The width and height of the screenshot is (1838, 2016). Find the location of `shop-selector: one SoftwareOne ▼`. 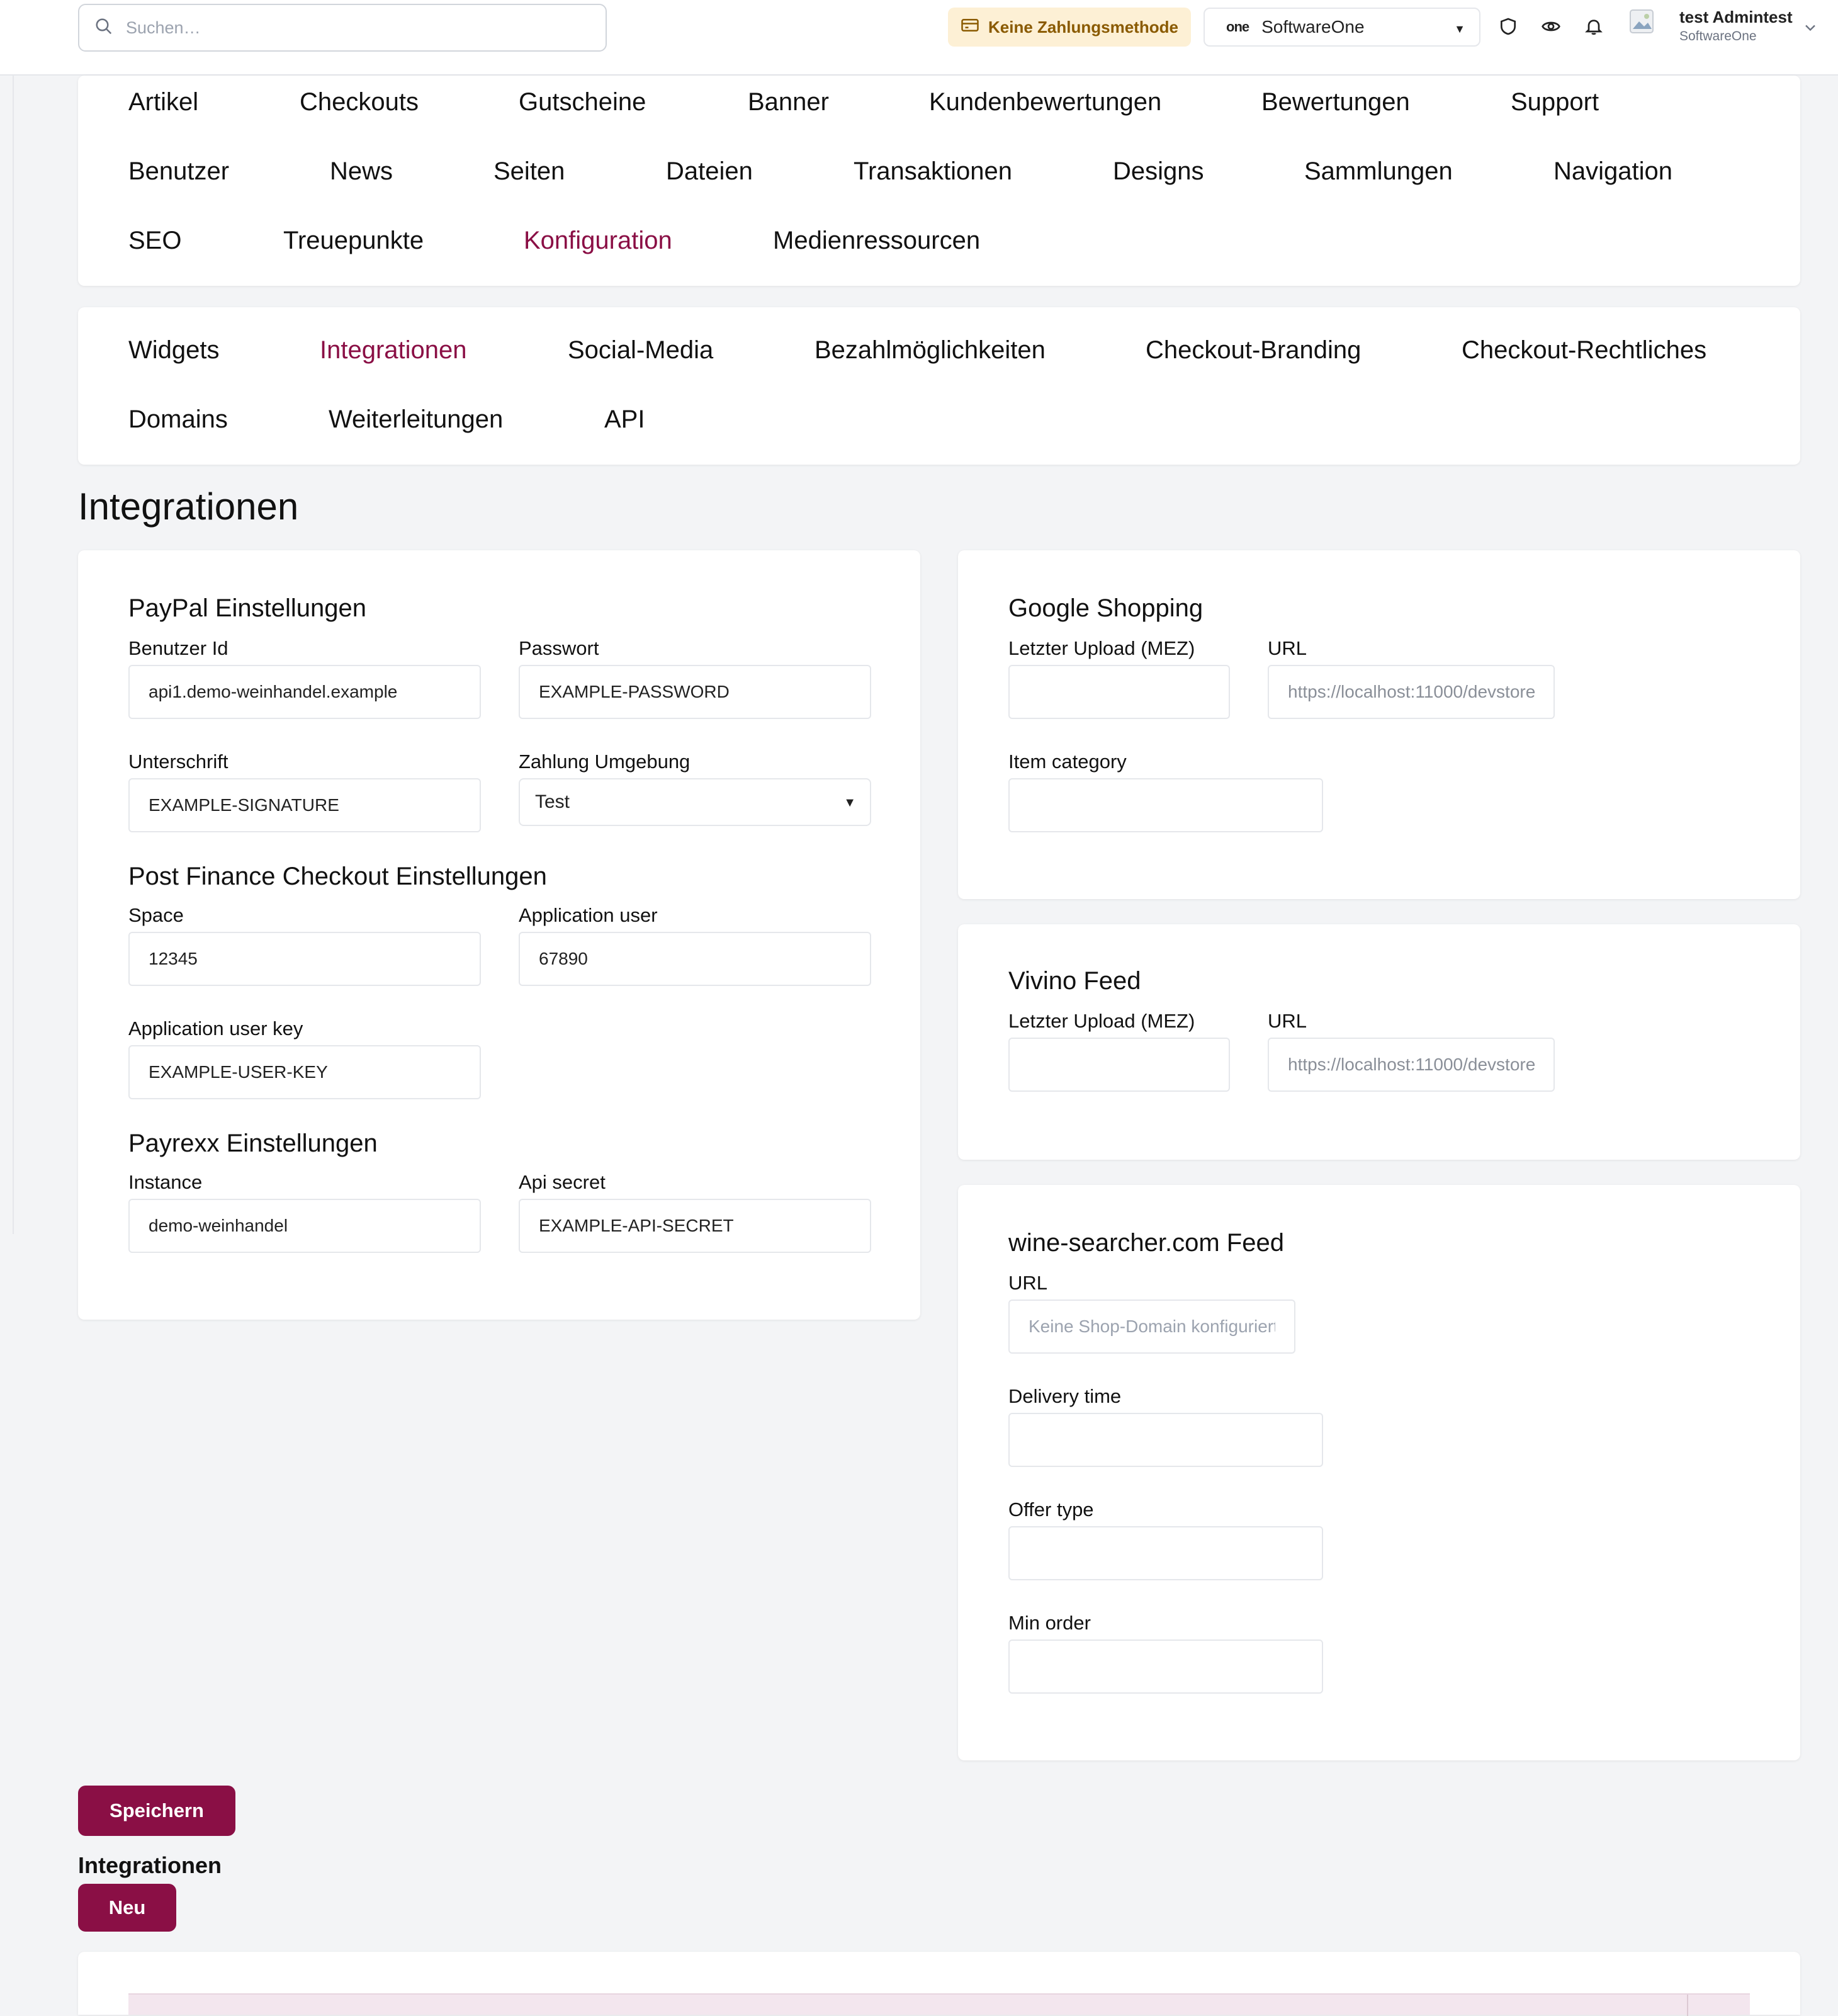

shop-selector: one SoftwareOne ▼ is located at coordinates (1342, 27).